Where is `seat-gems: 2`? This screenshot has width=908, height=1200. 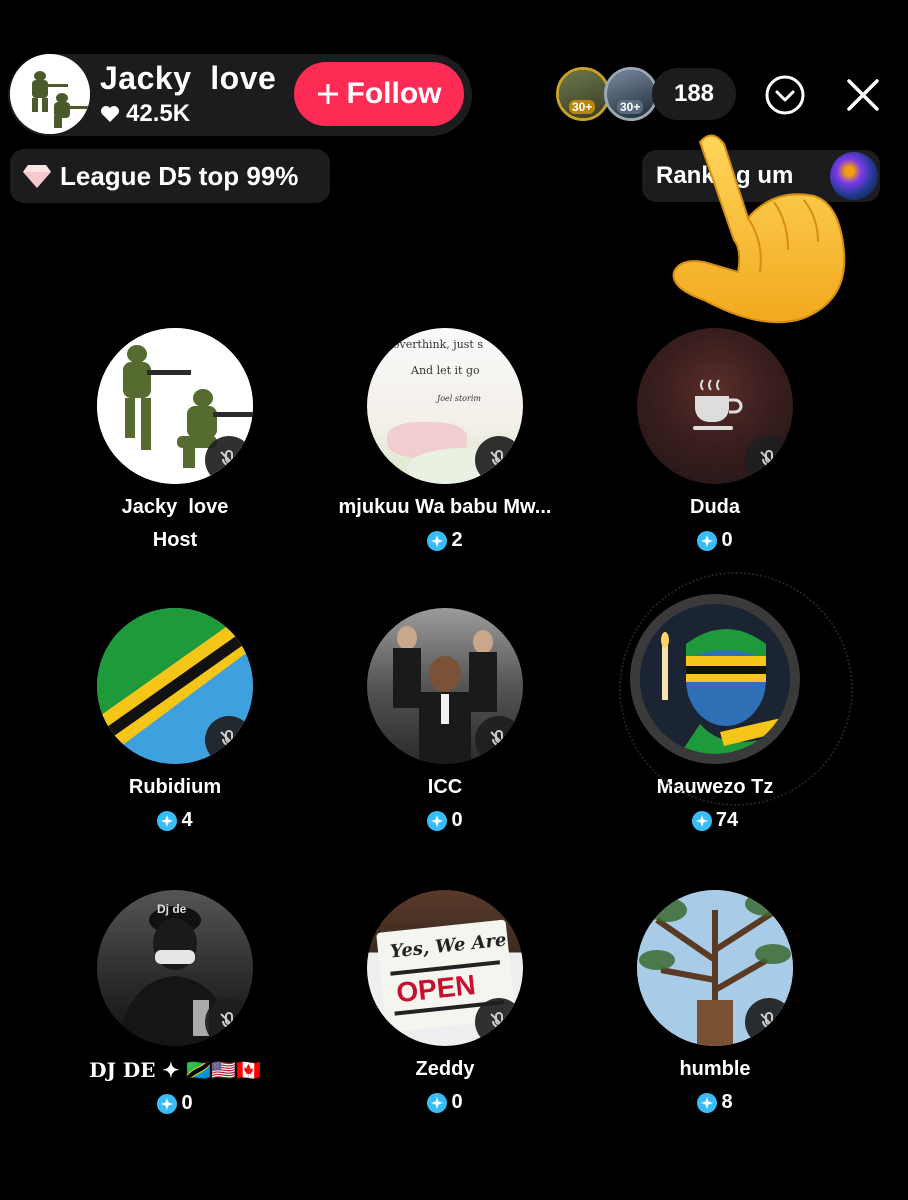
seat-gems: 2 is located at coordinates (445, 540).